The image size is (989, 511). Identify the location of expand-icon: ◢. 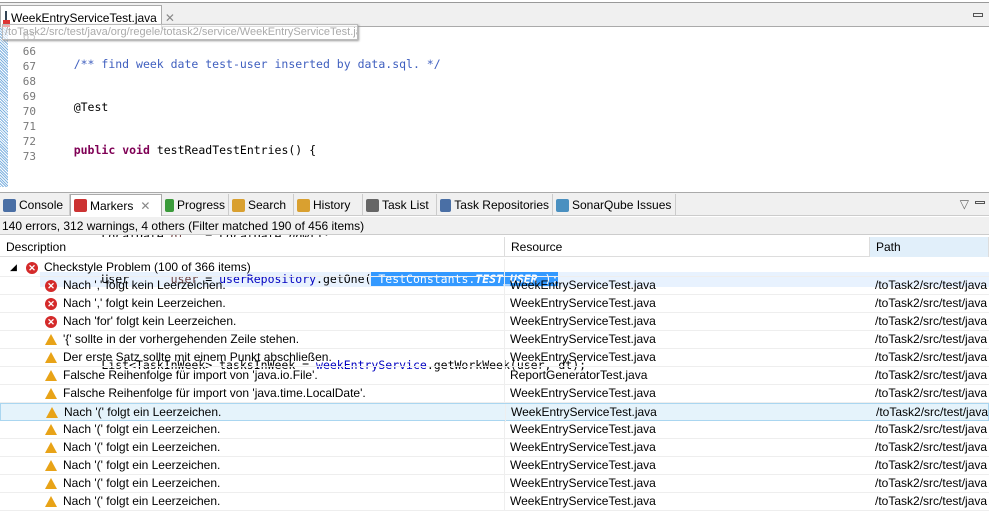
(13, 267).